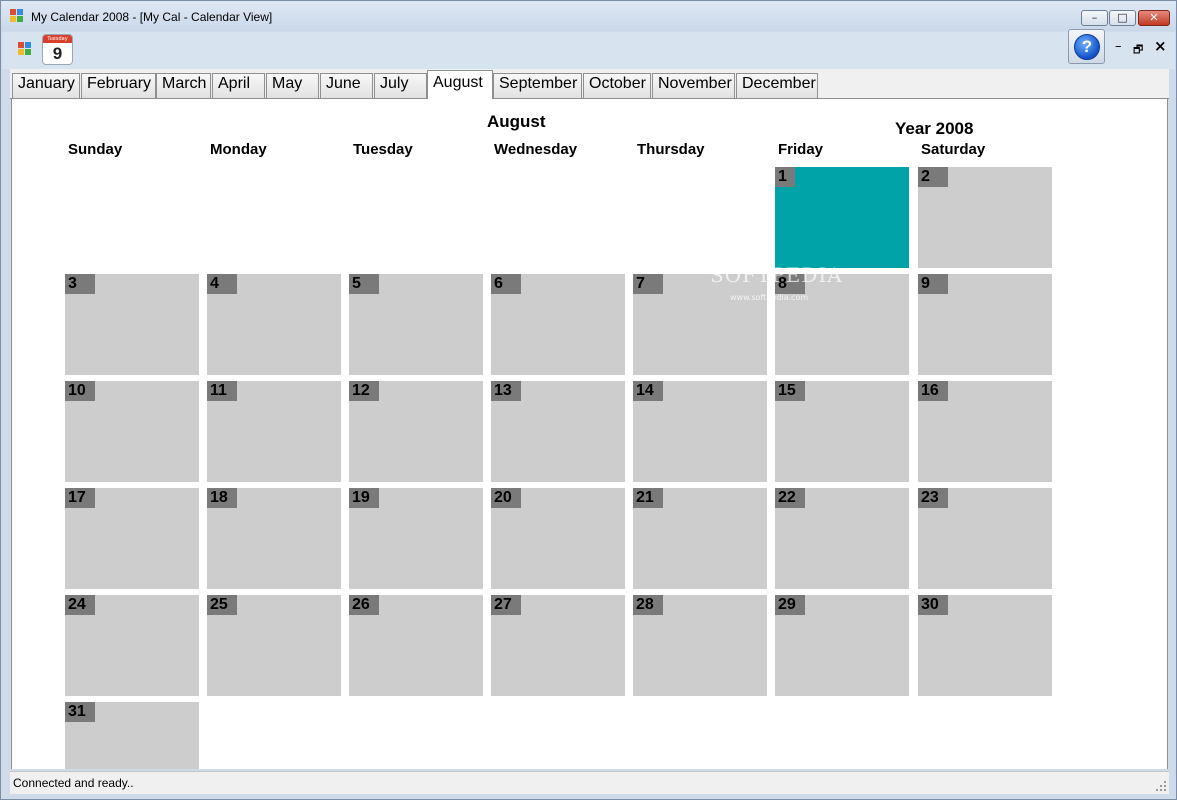 The height and width of the screenshot is (800, 1177). I want to click on day-cell: 16, so click(985, 431).